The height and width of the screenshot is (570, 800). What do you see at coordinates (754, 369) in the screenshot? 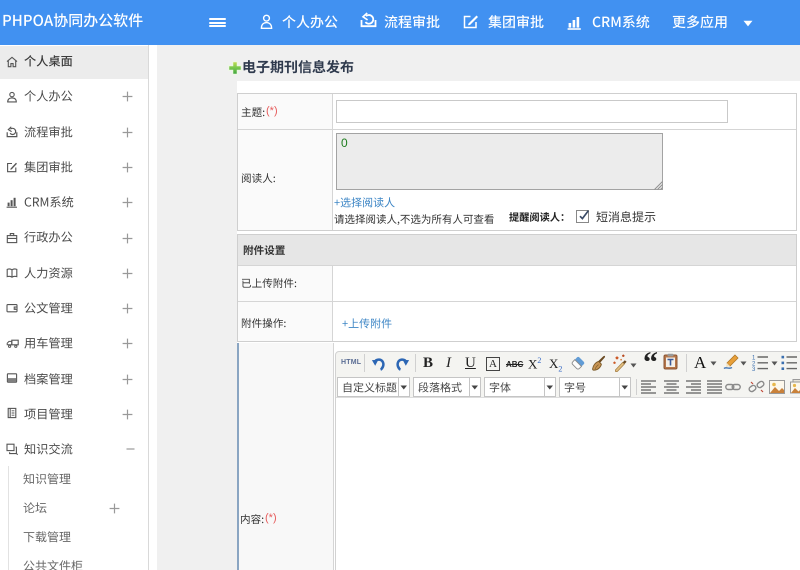
I see `svg-text: 3` at bounding box center [754, 369].